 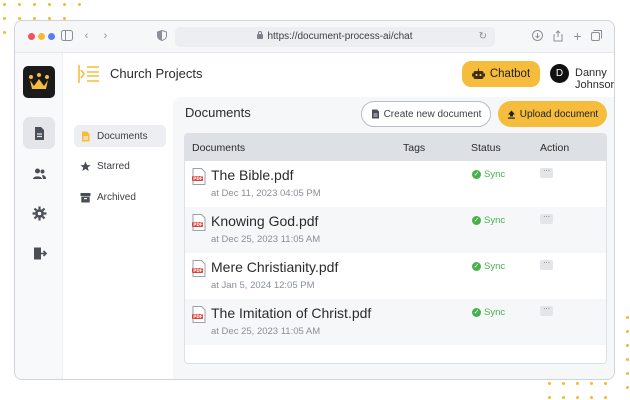 What do you see at coordinates (577, 36) in the screenshot?
I see `new-tab-plus-icon: +` at bounding box center [577, 36].